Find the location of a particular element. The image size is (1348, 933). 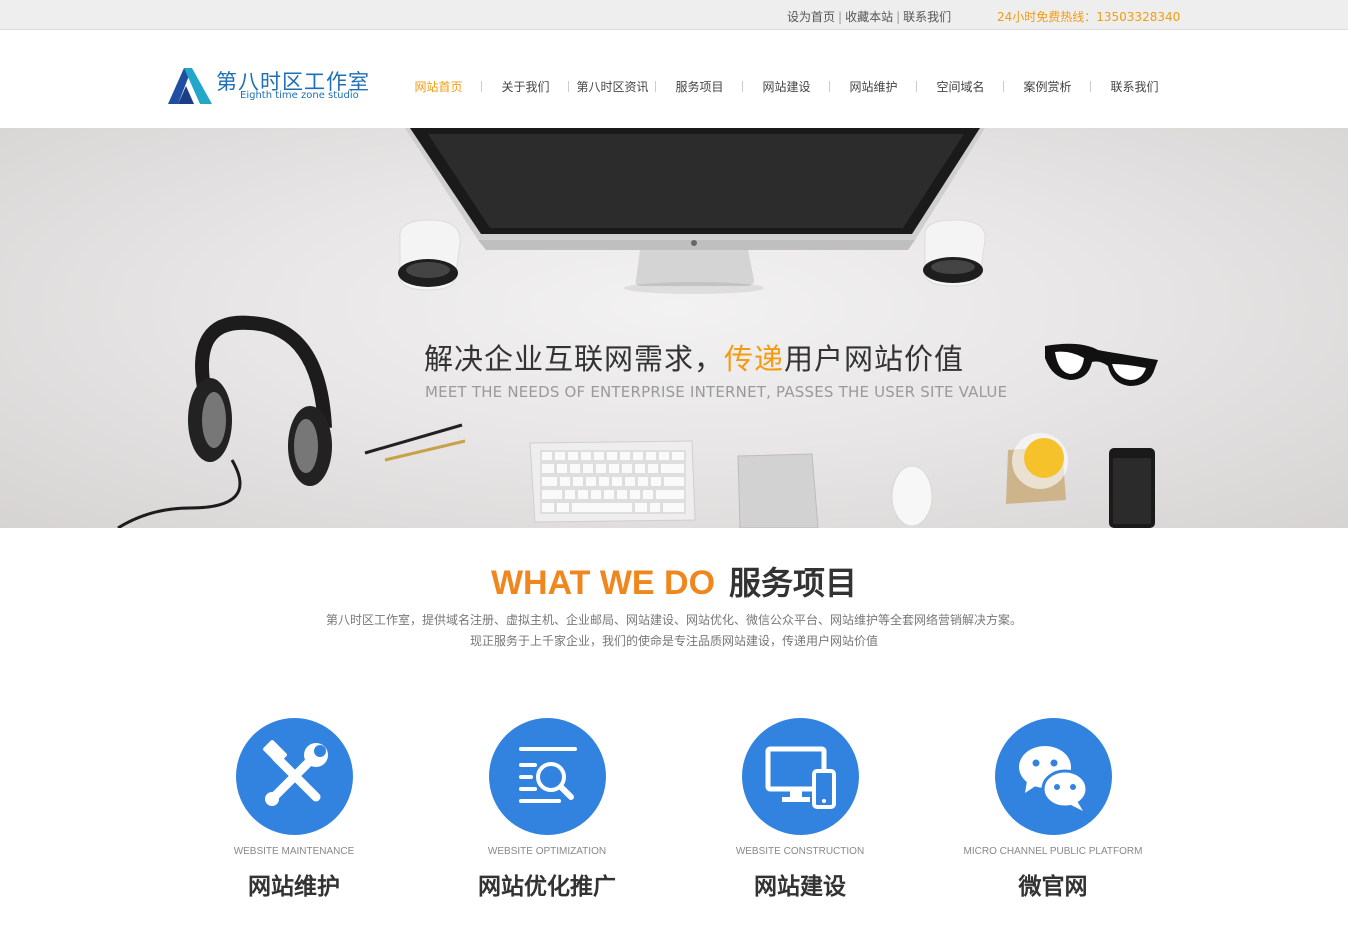

service-card-wechat: MICRO CHANNEL PUBLIC PLATFORM 微官网 is located at coordinates (1053, 809).